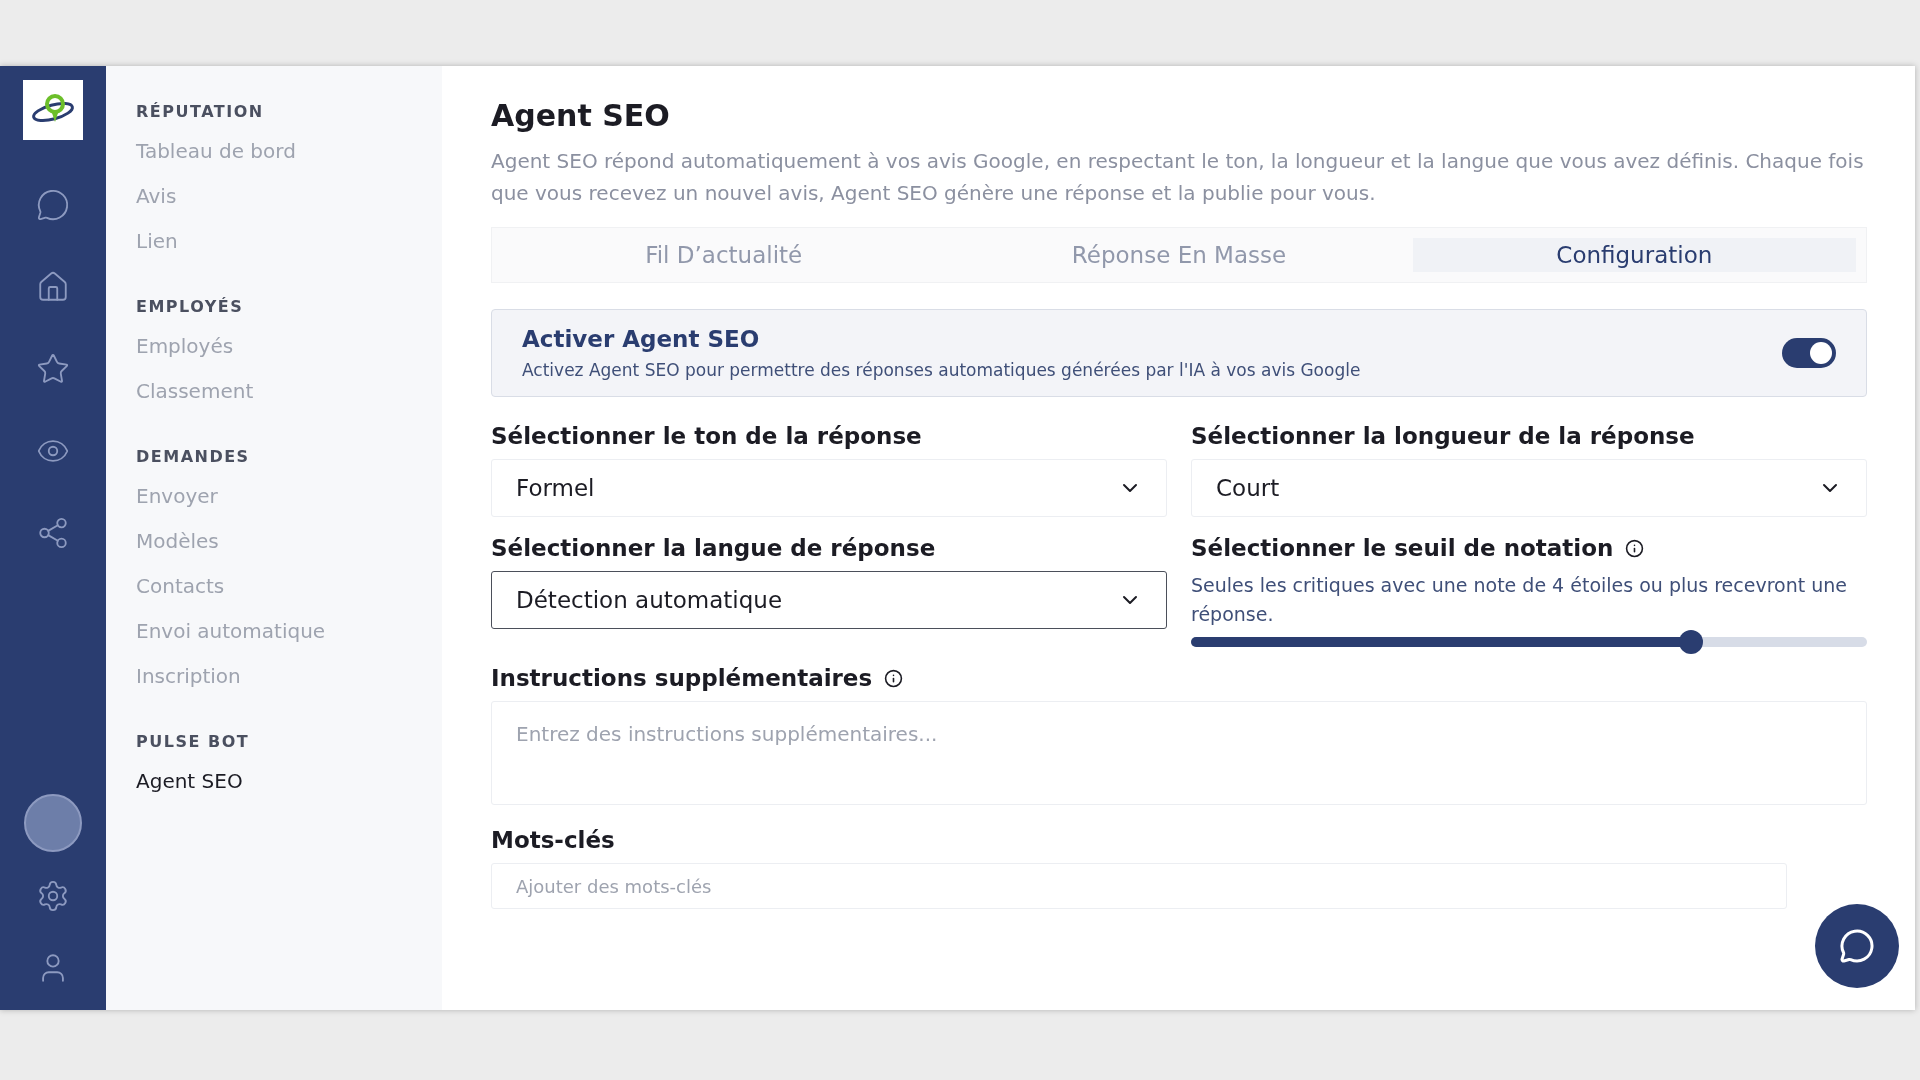 This screenshot has width=1920, height=1080. I want to click on nav-item: Tableau de bord, so click(289, 151).